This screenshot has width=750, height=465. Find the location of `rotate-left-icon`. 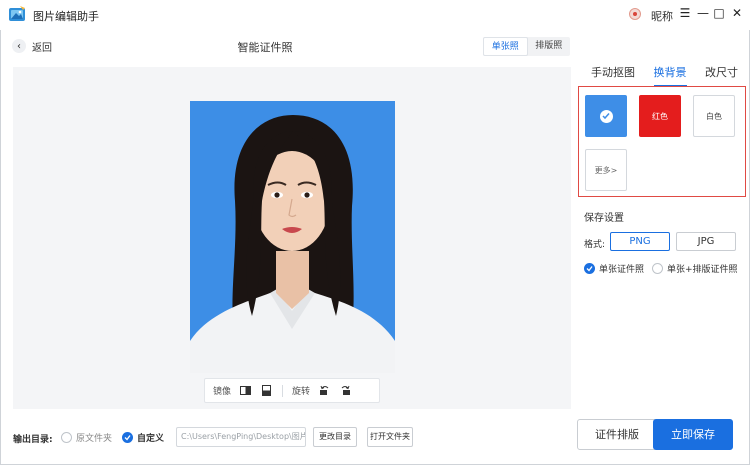

rotate-left-icon is located at coordinates (324, 391).